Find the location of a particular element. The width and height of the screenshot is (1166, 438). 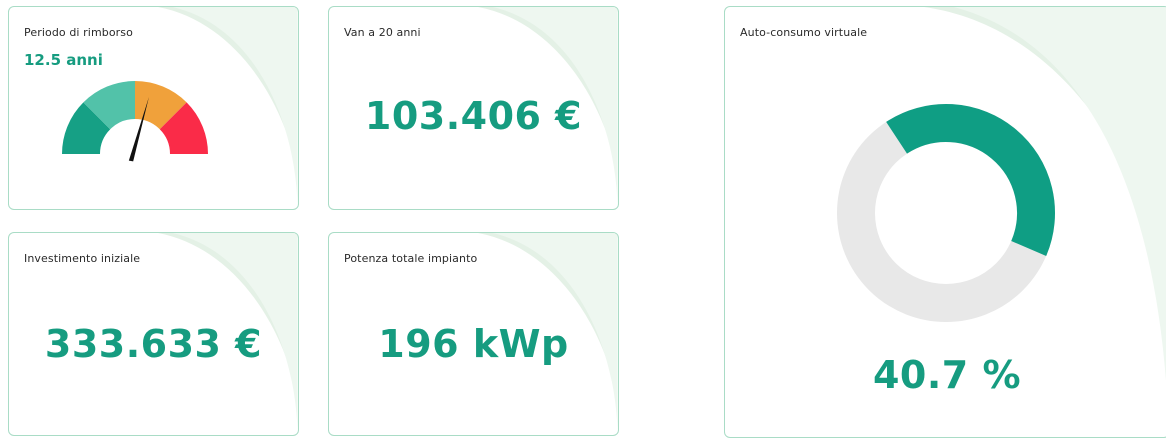

investment-card: Investimento iniziale 333.633 € is located at coordinates (153, 334).